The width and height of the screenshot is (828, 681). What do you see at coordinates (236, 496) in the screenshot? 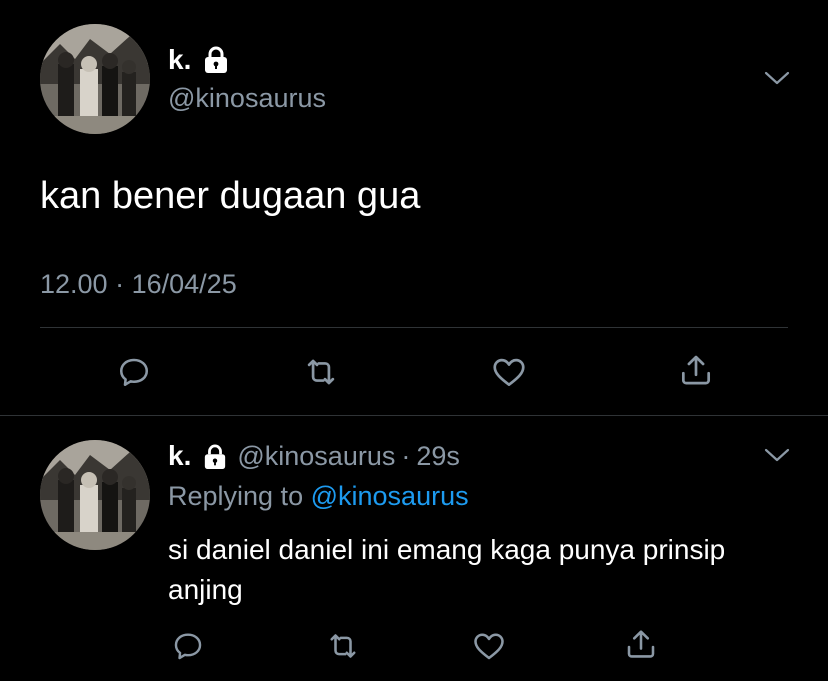
I see `replying-to-label: Replying to` at bounding box center [236, 496].